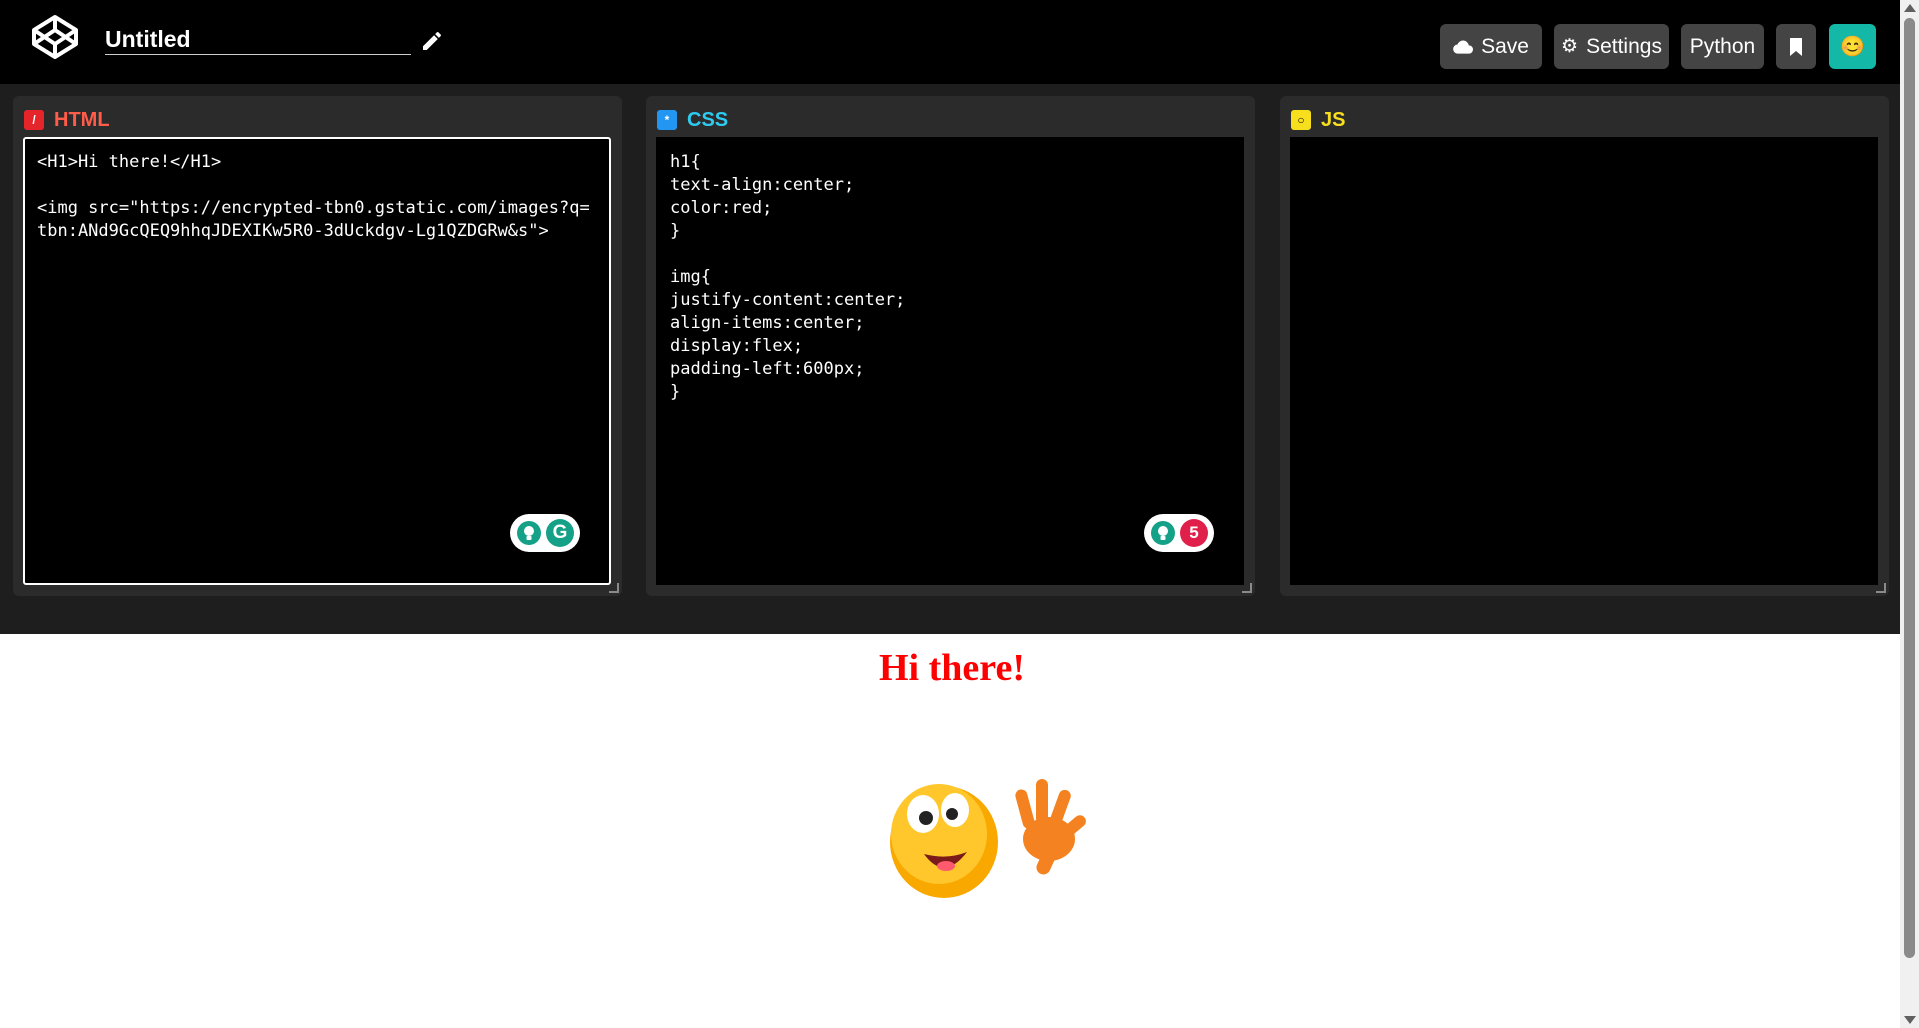 This screenshot has height=1028, width=1919. What do you see at coordinates (952, 668) in the screenshot?
I see `preview-heading: Hi there!` at bounding box center [952, 668].